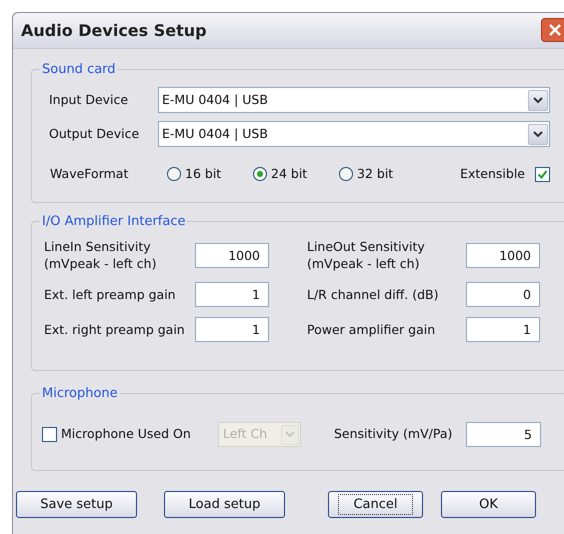 This screenshot has width=564, height=534. Describe the element at coordinates (375, 174) in the screenshot. I see `radio-label: 32 bit` at that location.